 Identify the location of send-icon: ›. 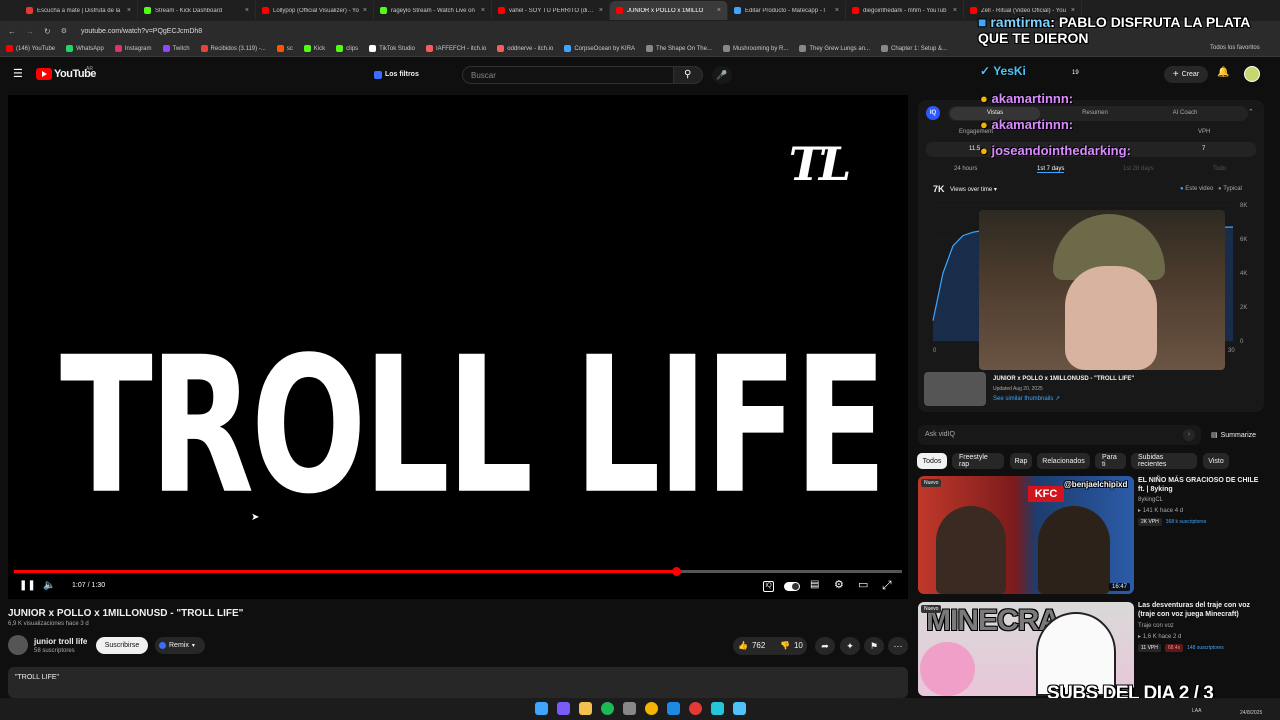
(1189, 435).